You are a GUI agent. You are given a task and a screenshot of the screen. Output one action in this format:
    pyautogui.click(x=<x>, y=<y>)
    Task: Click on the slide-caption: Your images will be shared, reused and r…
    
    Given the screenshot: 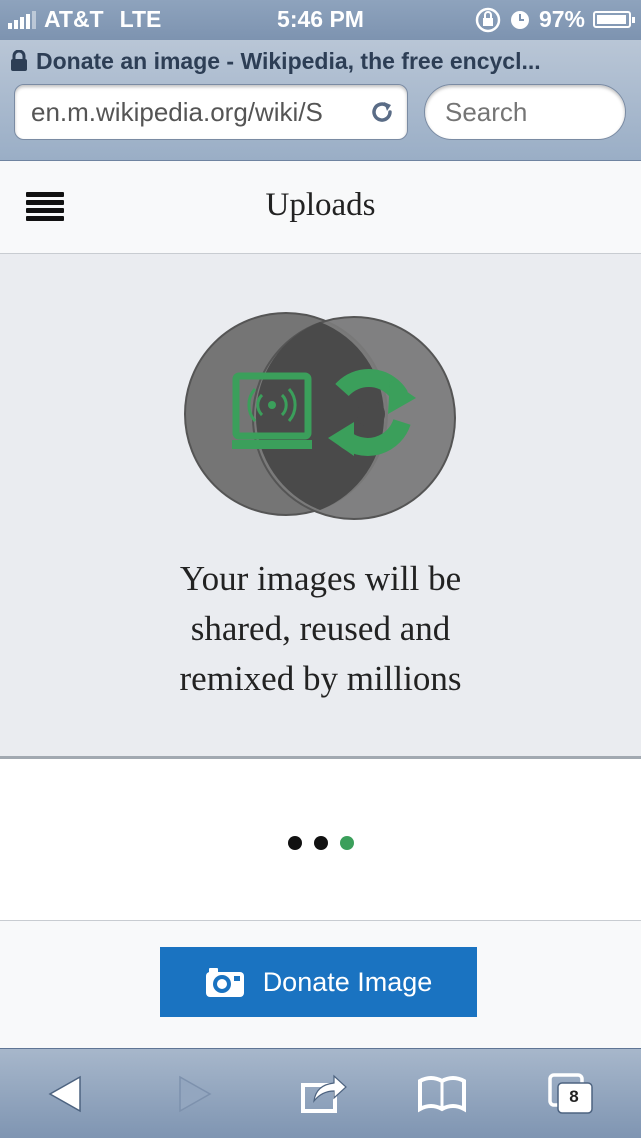 What is the action you would take?
    pyautogui.click(x=320, y=629)
    